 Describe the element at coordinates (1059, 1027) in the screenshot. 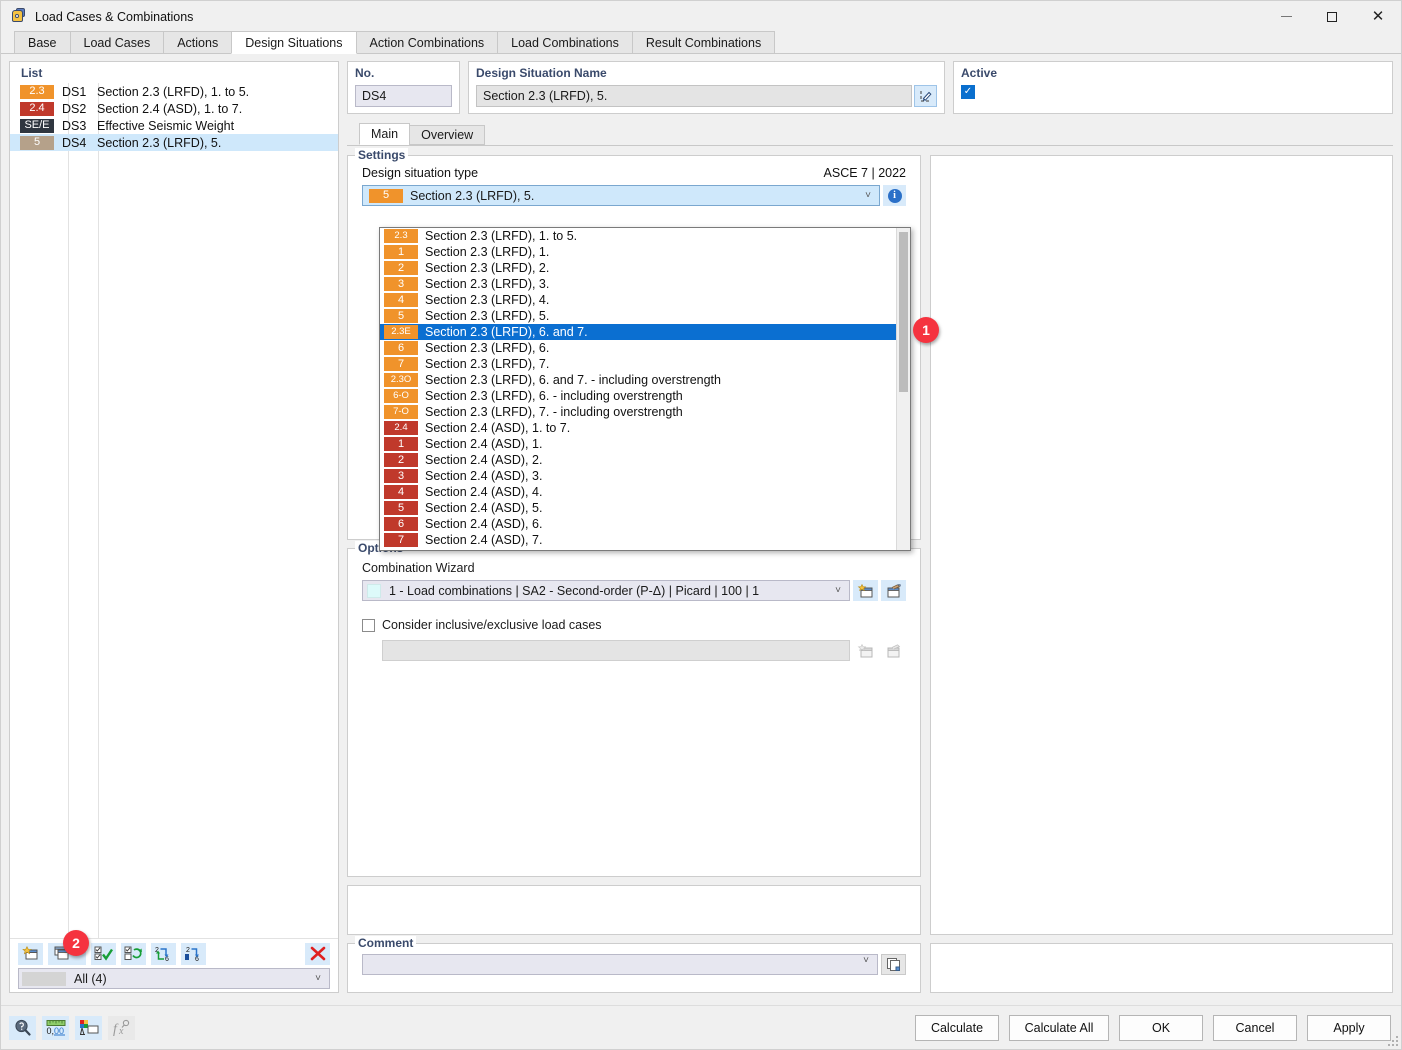

I see `calculate-all-button: Calculate All` at that location.